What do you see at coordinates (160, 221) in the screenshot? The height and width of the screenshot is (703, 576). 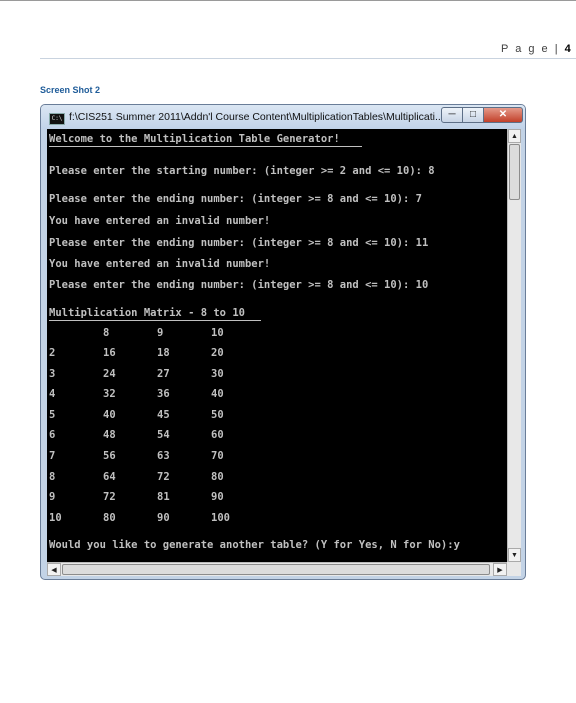 I see `console-invalid-1: You have entered an invalid number!` at bounding box center [160, 221].